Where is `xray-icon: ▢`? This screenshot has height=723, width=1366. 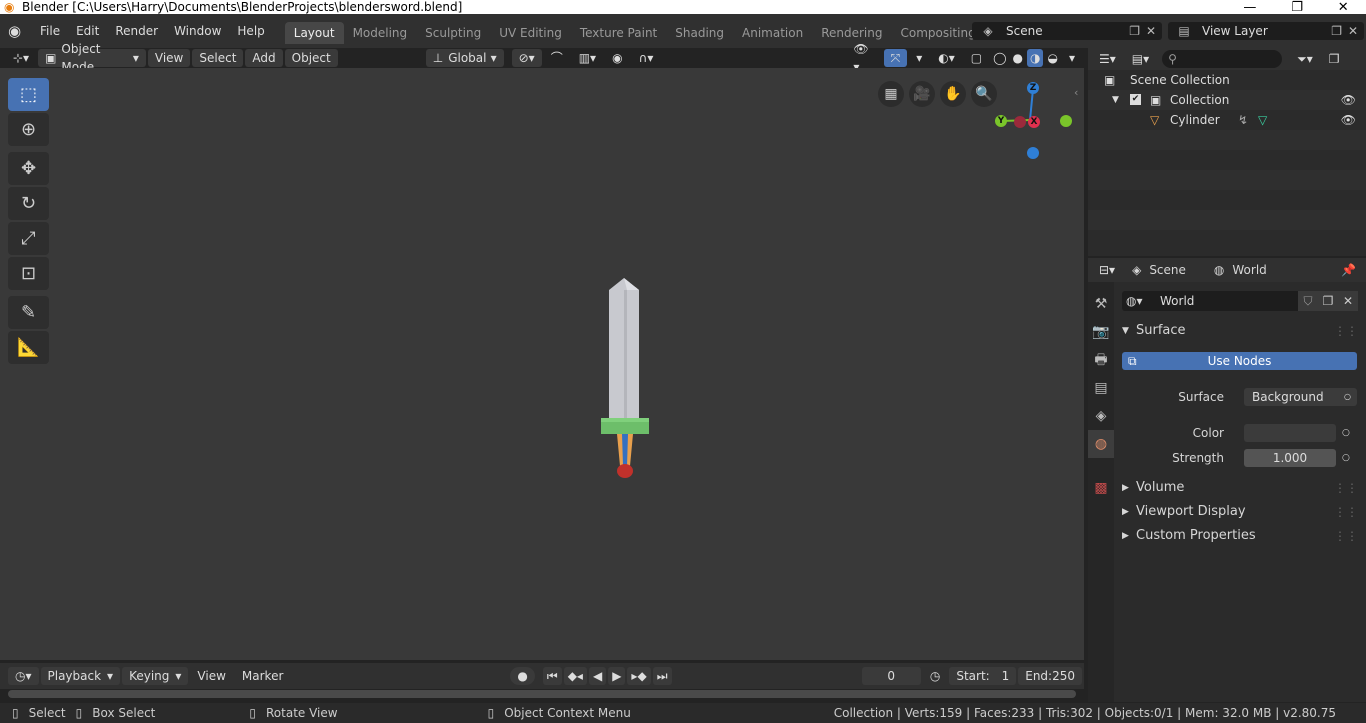
xray-icon: ▢ is located at coordinates (976, 58).